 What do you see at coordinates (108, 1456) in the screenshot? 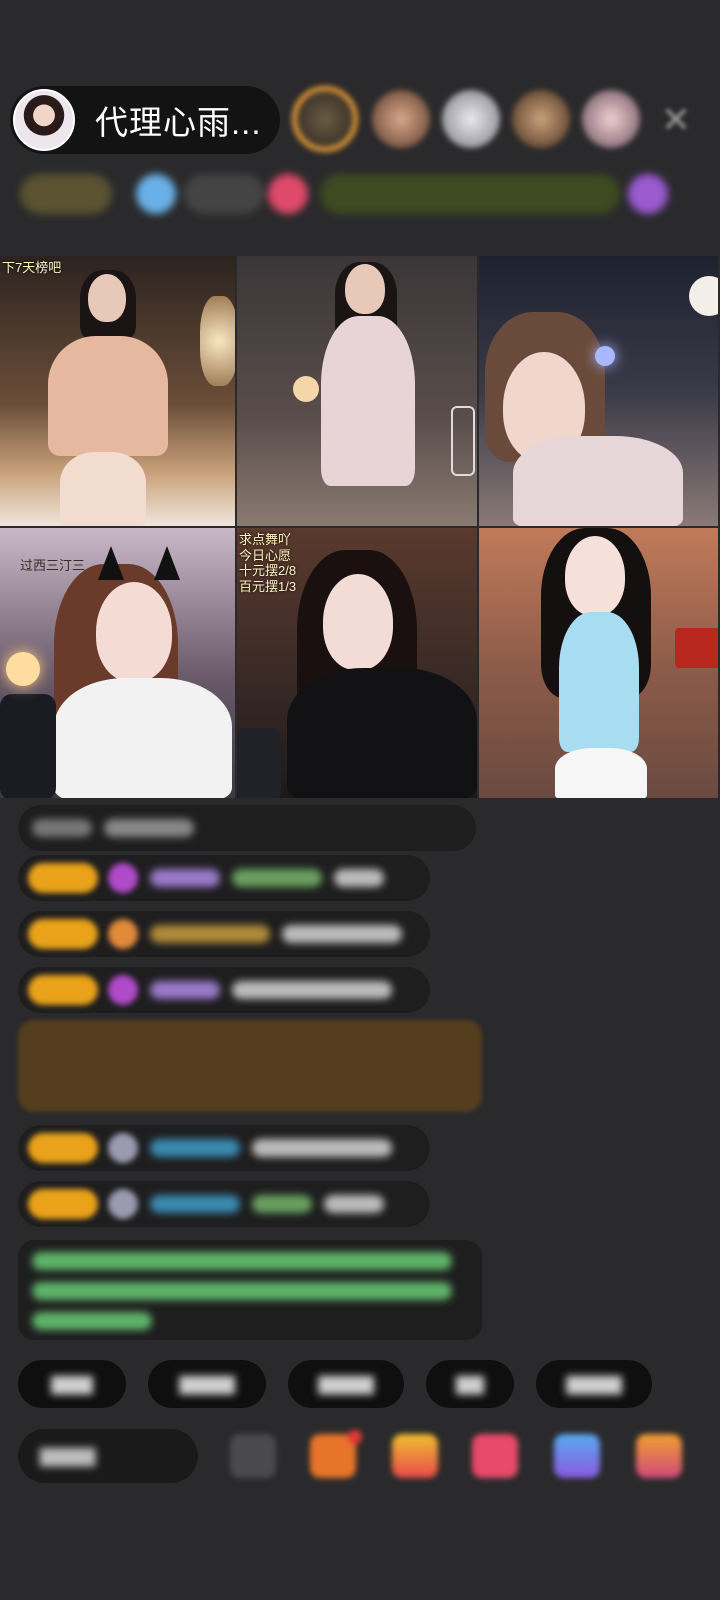
I see `chat-input: ▇▇▇▇` at bounding box center [108, 1456].